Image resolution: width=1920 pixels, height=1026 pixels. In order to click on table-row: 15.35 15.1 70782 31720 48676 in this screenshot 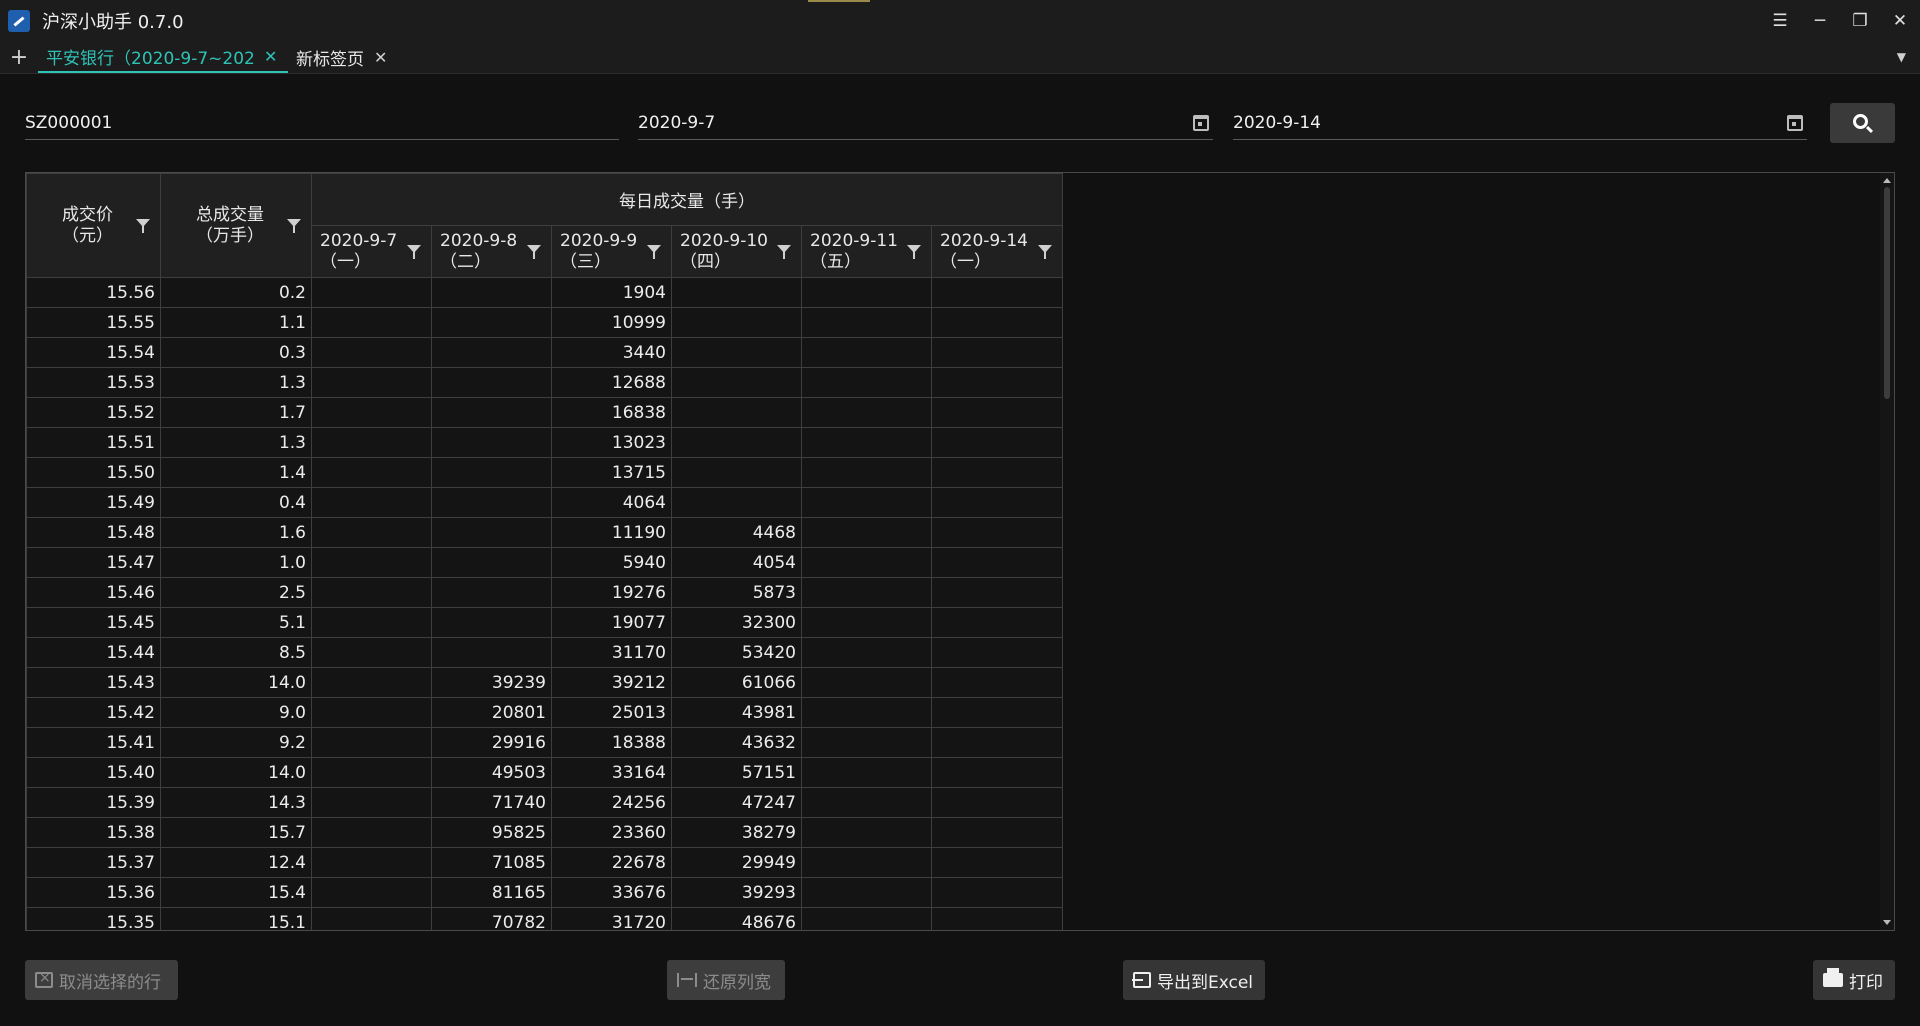, I will do `click(545, 918)`.